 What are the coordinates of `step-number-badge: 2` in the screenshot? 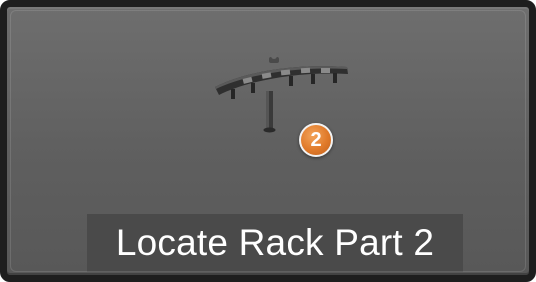 It's located at (316, 140).